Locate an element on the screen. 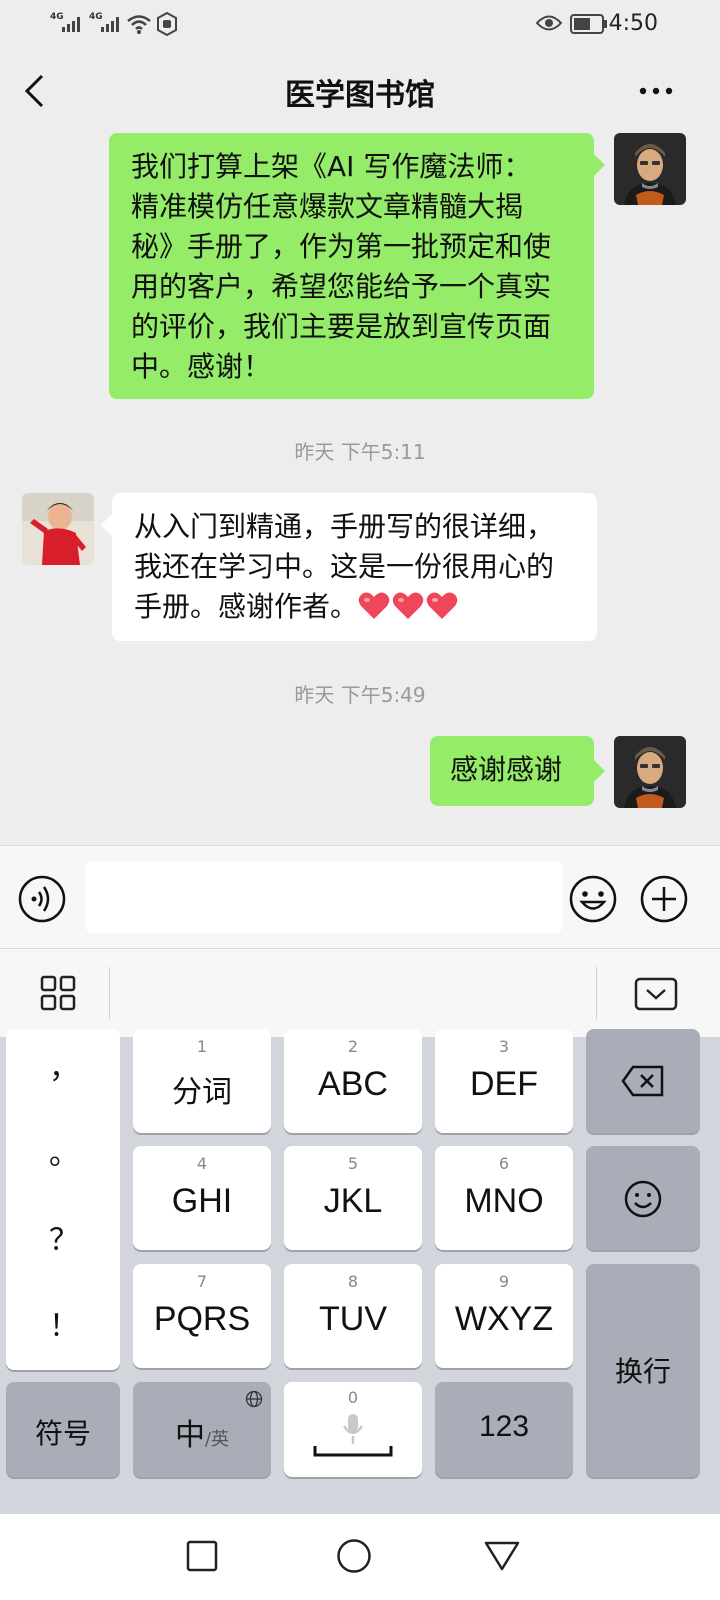 The image size is (720, 1600). eye-icon is located at coordinates (549, 23).